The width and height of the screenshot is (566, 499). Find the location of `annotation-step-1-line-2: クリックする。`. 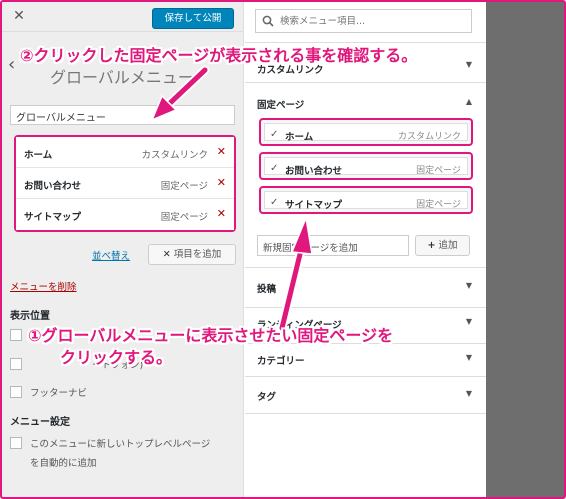

annotation-step-1-line-2: クリックする。 is located at coordinates (116, 357).